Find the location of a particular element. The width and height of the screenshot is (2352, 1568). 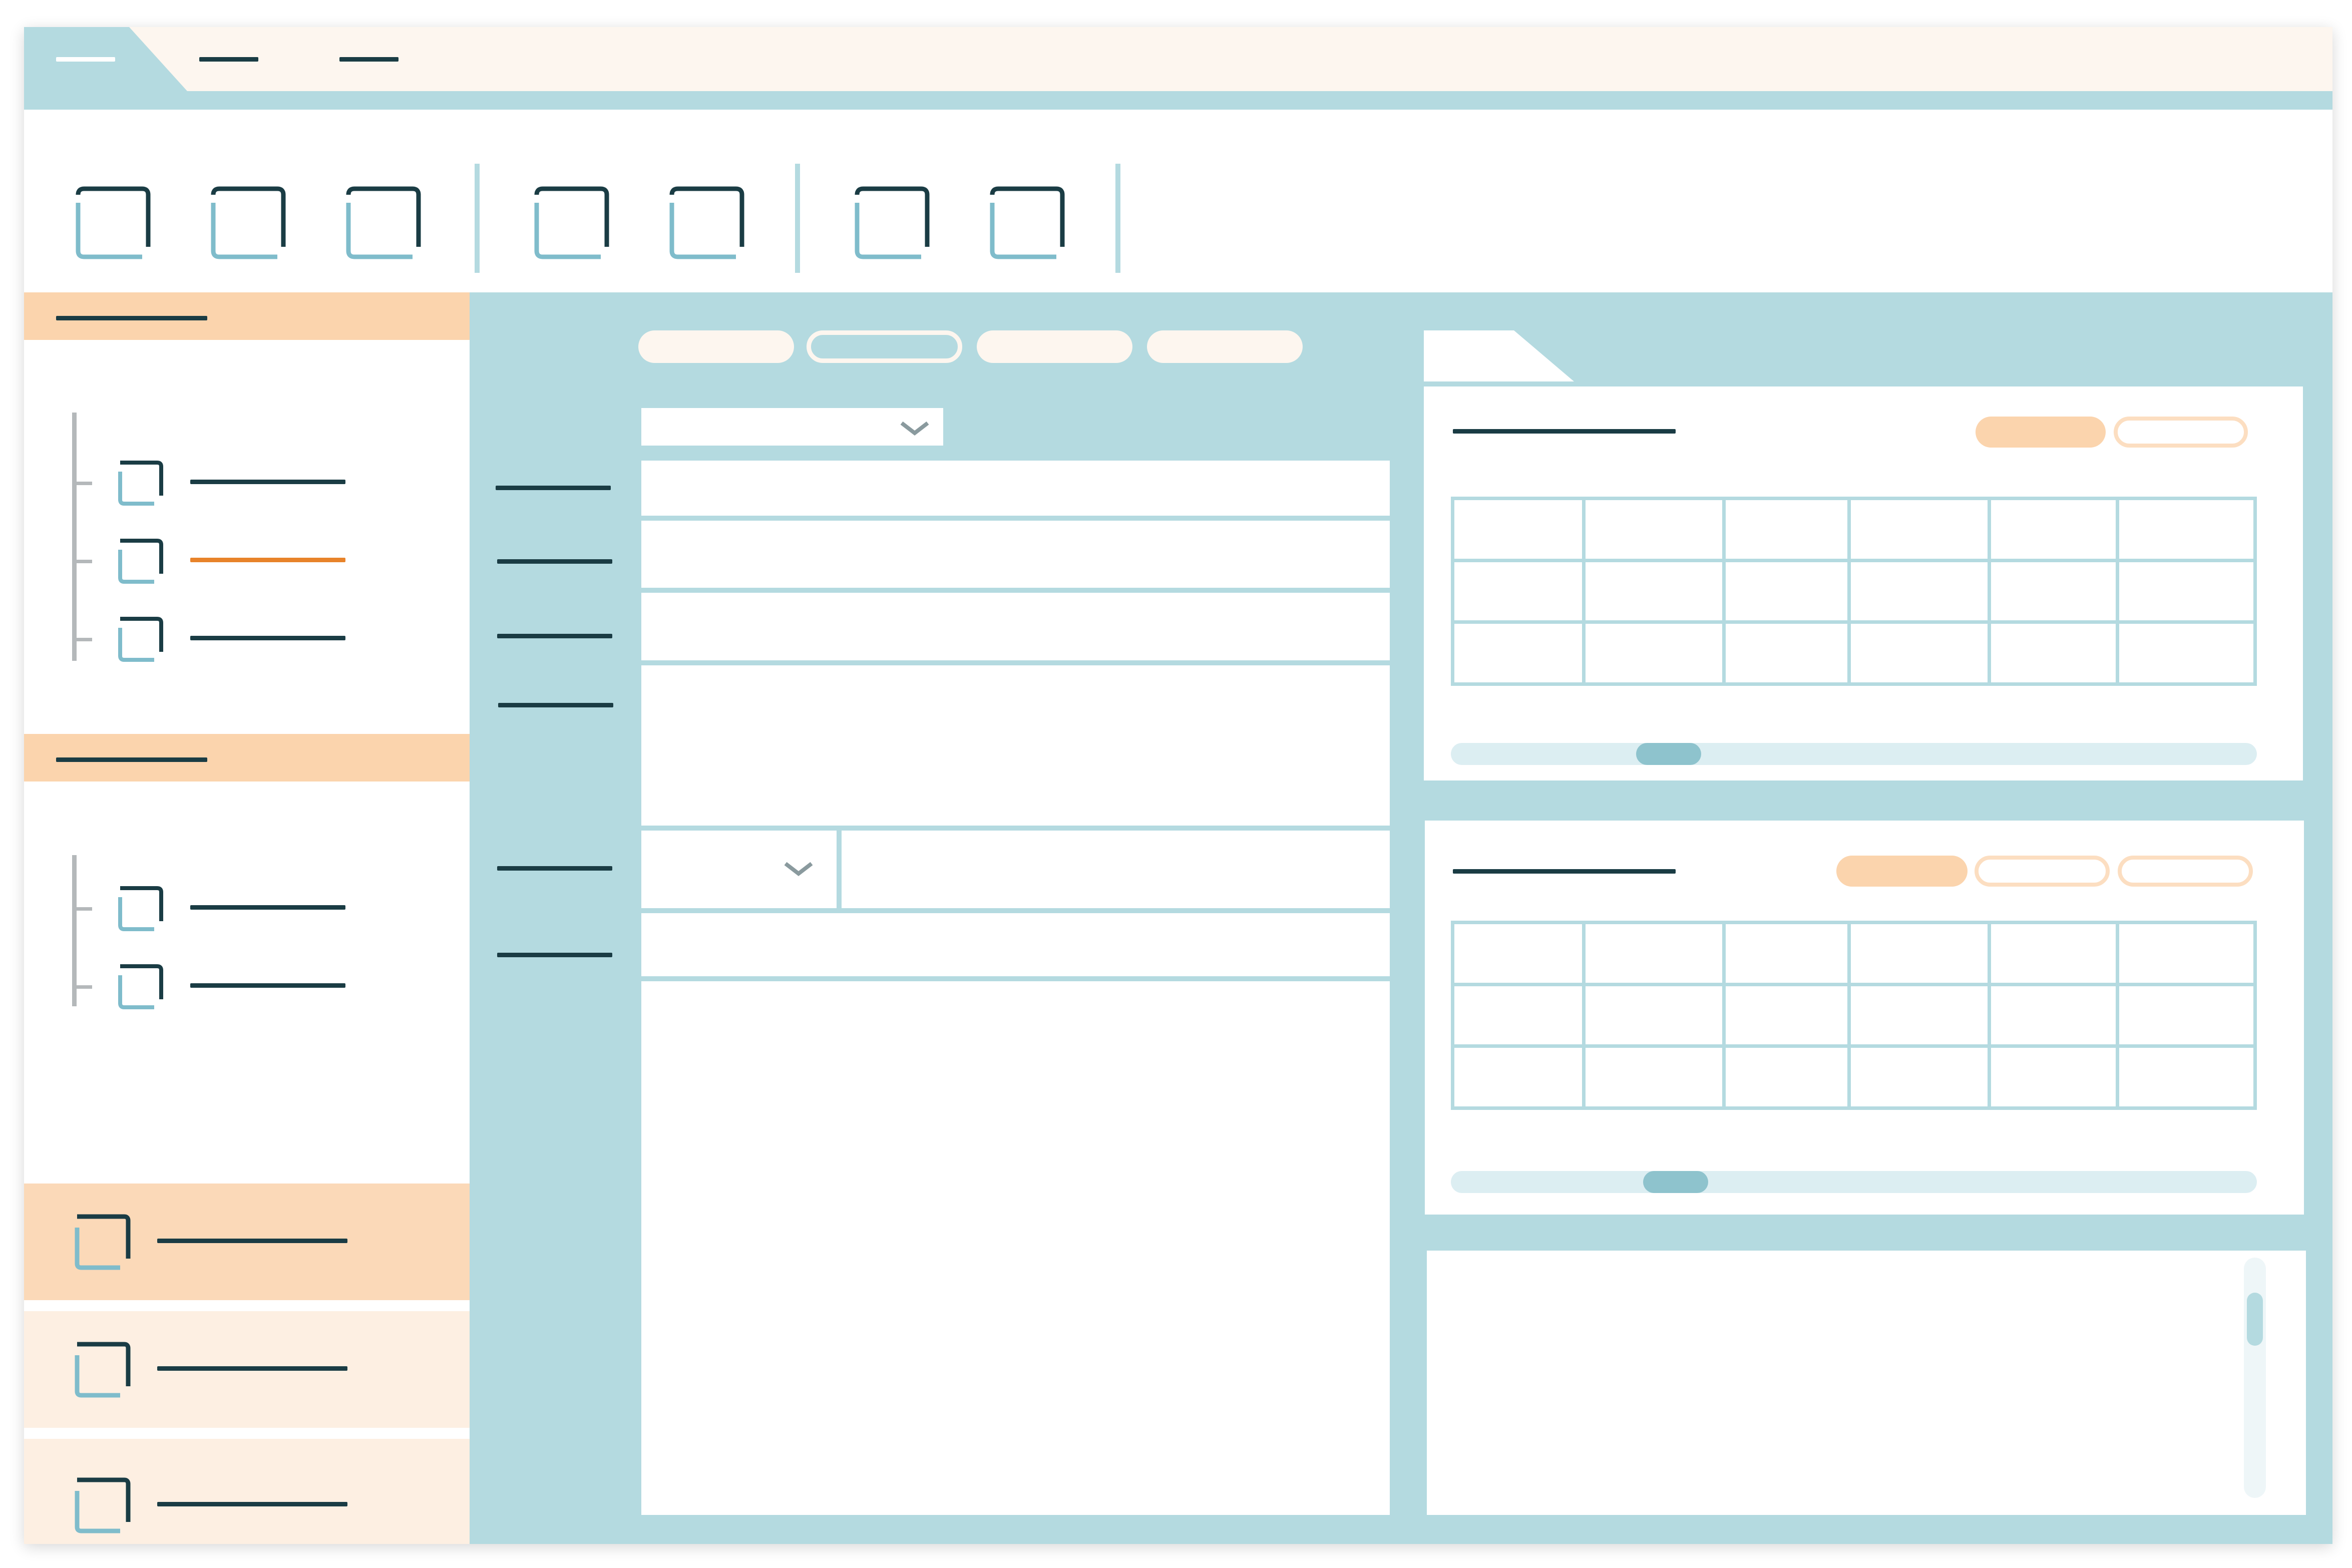

top-select is located at coordinates (792, 427).